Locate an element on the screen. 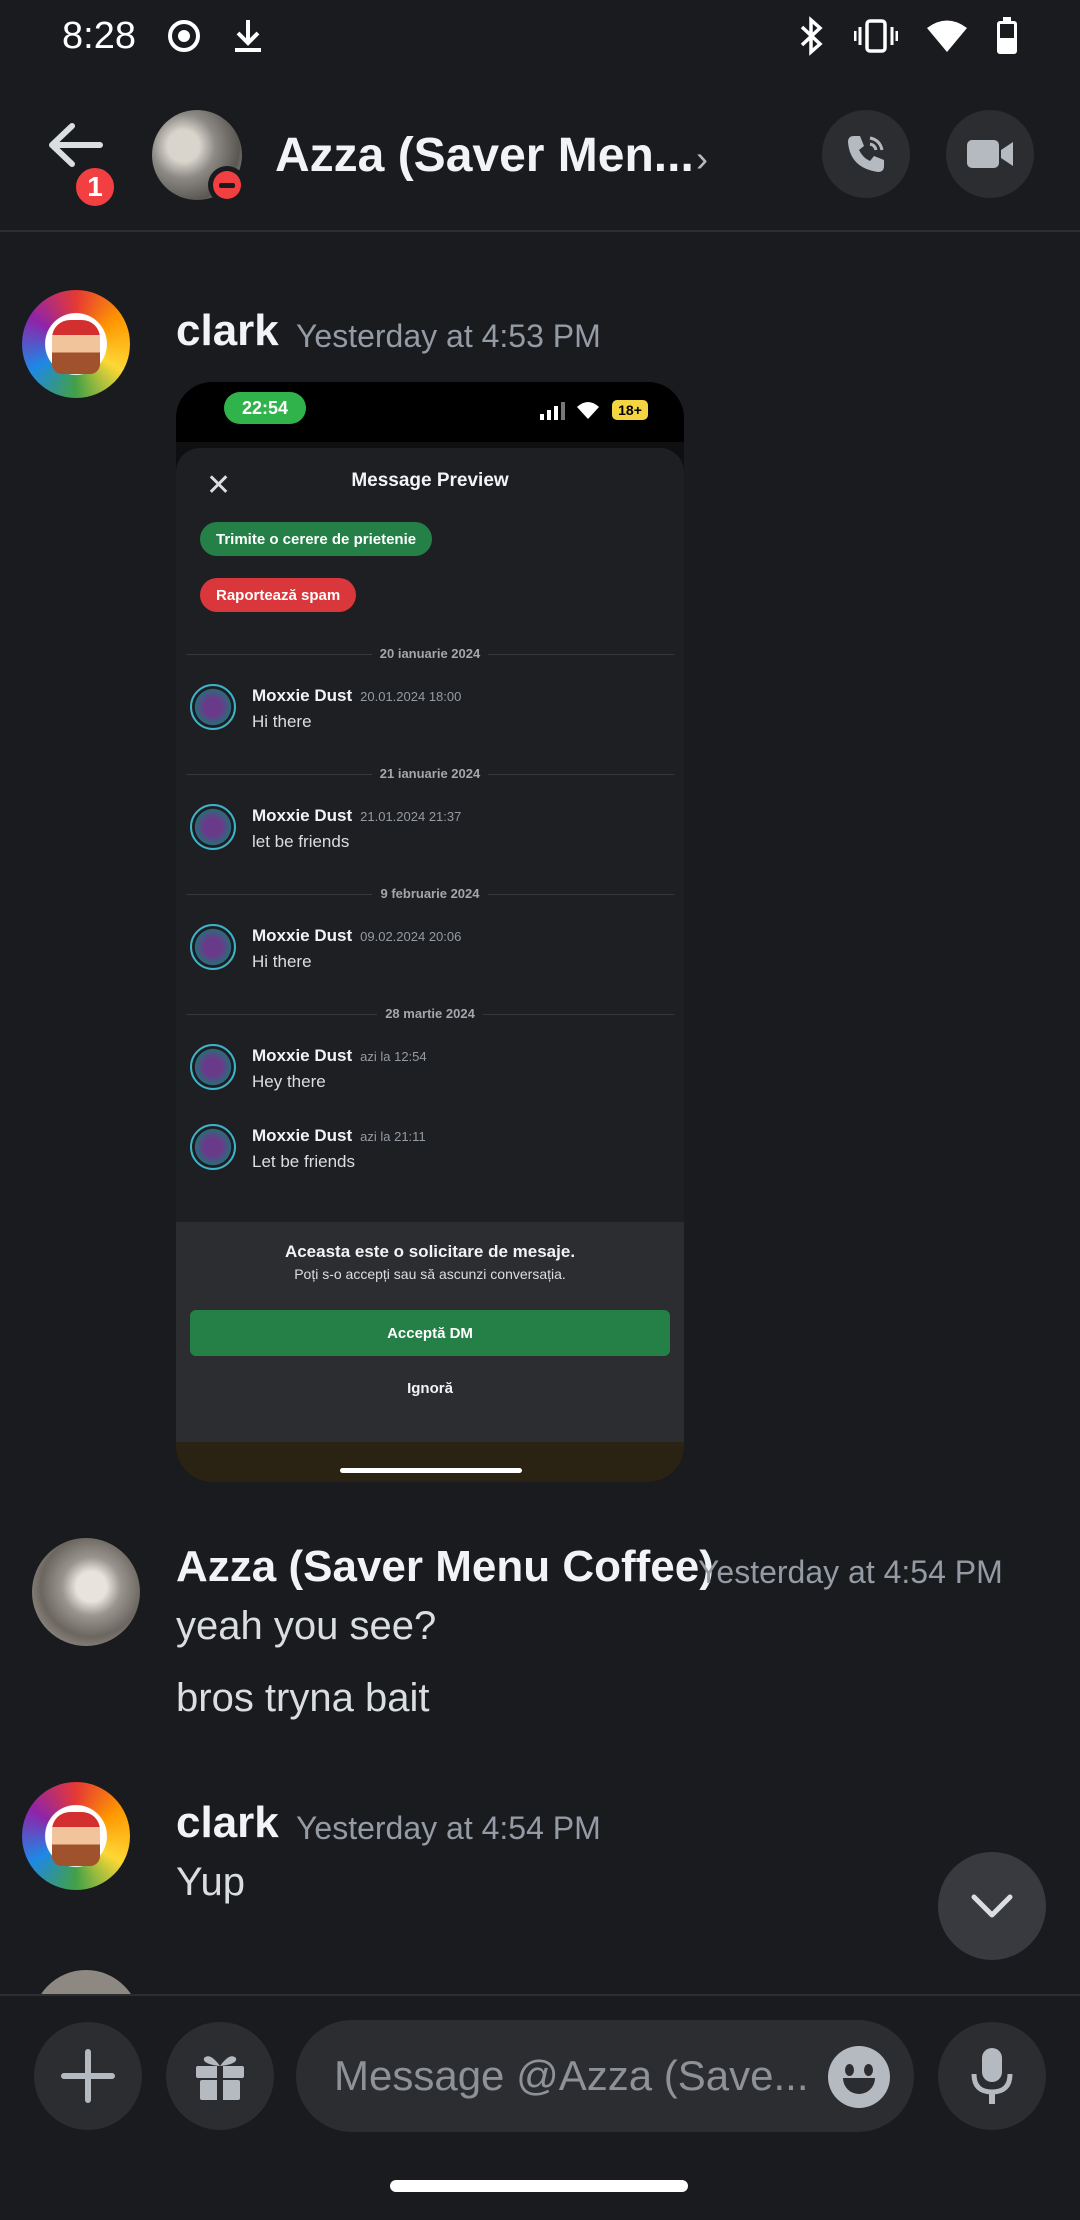 This screenshot has height=2220, width=1080. voice-message-button is located at coordinates (992, 2076).